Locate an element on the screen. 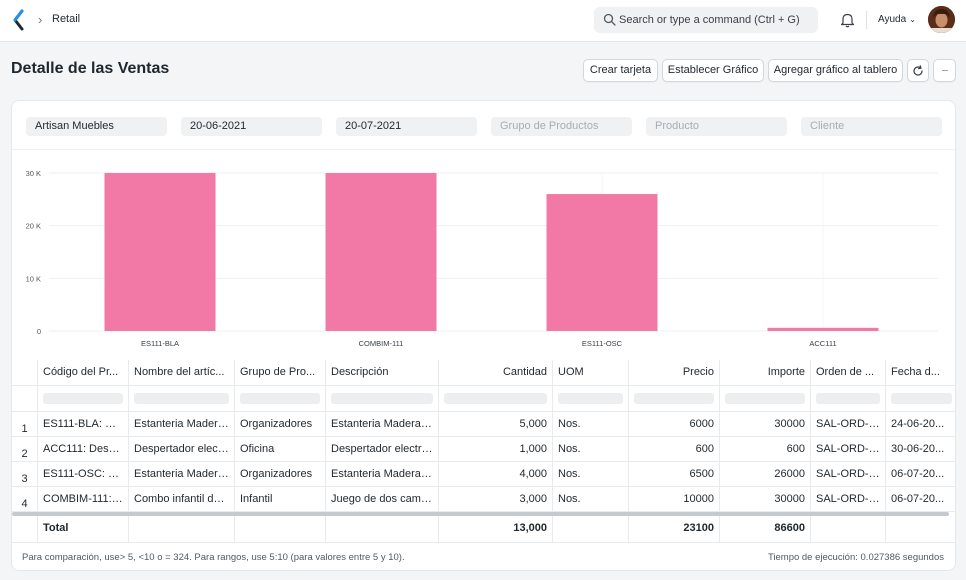 This screenshot has height=580, width=966. column-filter-amount is located at coordinates (764, 398).